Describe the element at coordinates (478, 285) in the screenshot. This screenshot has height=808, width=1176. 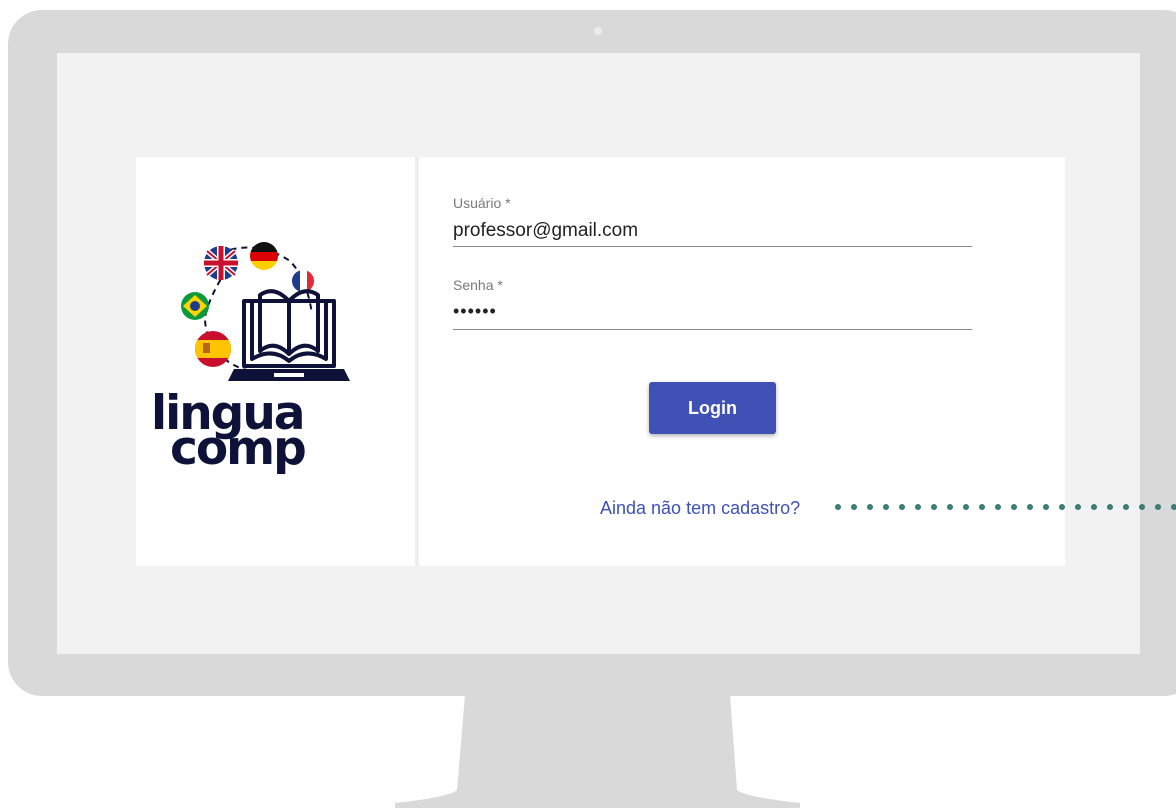
I see `password-label: Senha *` at that location.